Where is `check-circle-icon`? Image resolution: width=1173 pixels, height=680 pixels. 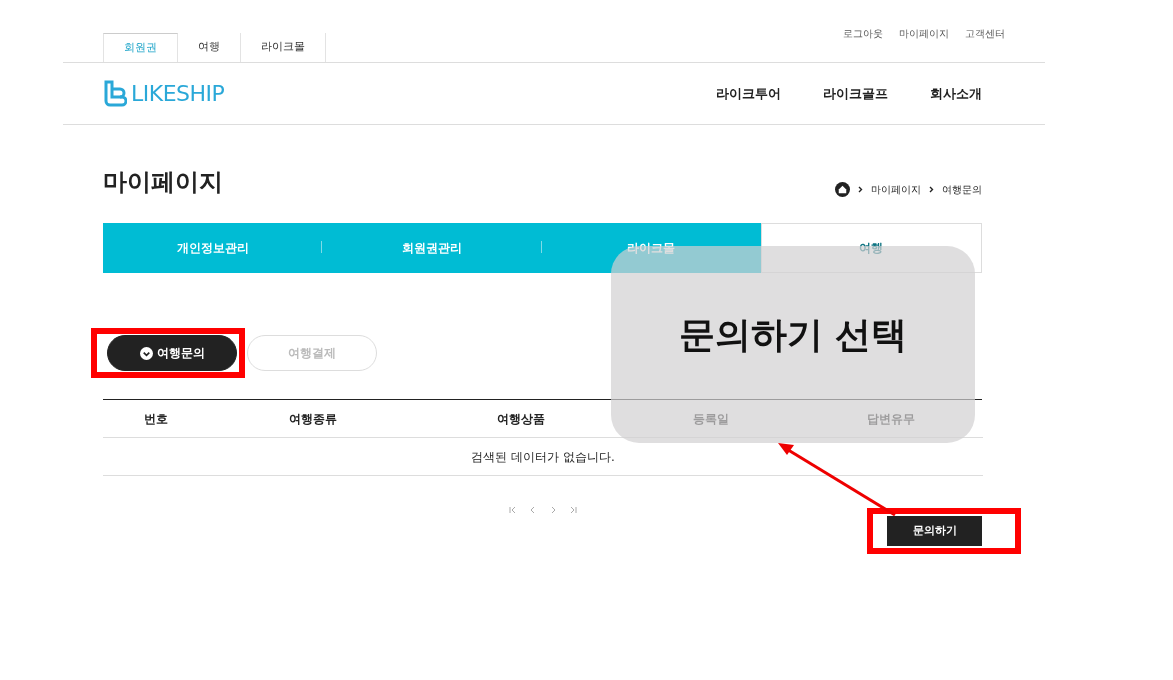
check-circle-icon is located at coordinates (146, 353).